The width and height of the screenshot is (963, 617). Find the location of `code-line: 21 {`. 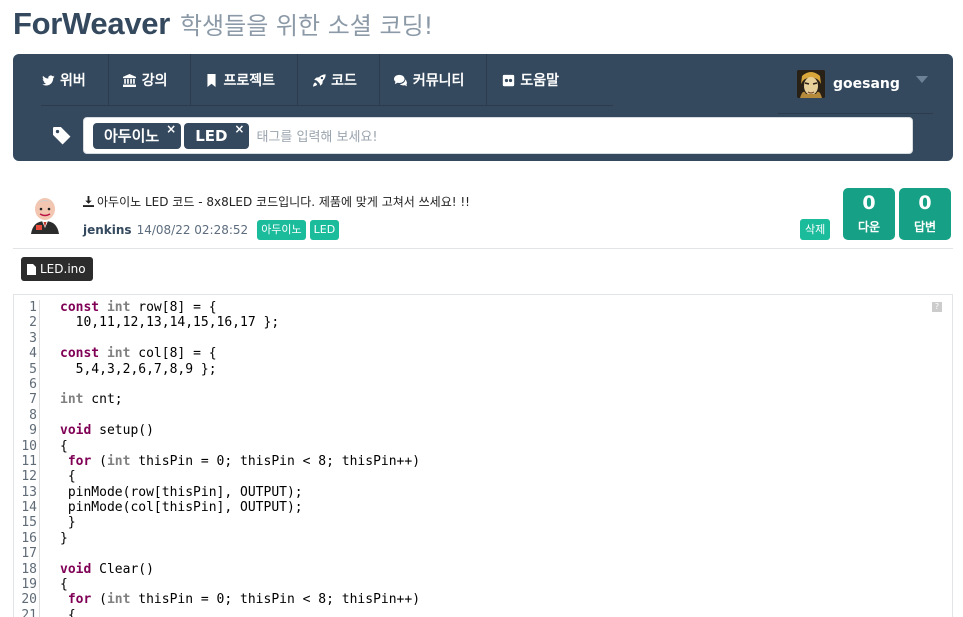

code-line: 21 { is located at coordinates (217, 612).